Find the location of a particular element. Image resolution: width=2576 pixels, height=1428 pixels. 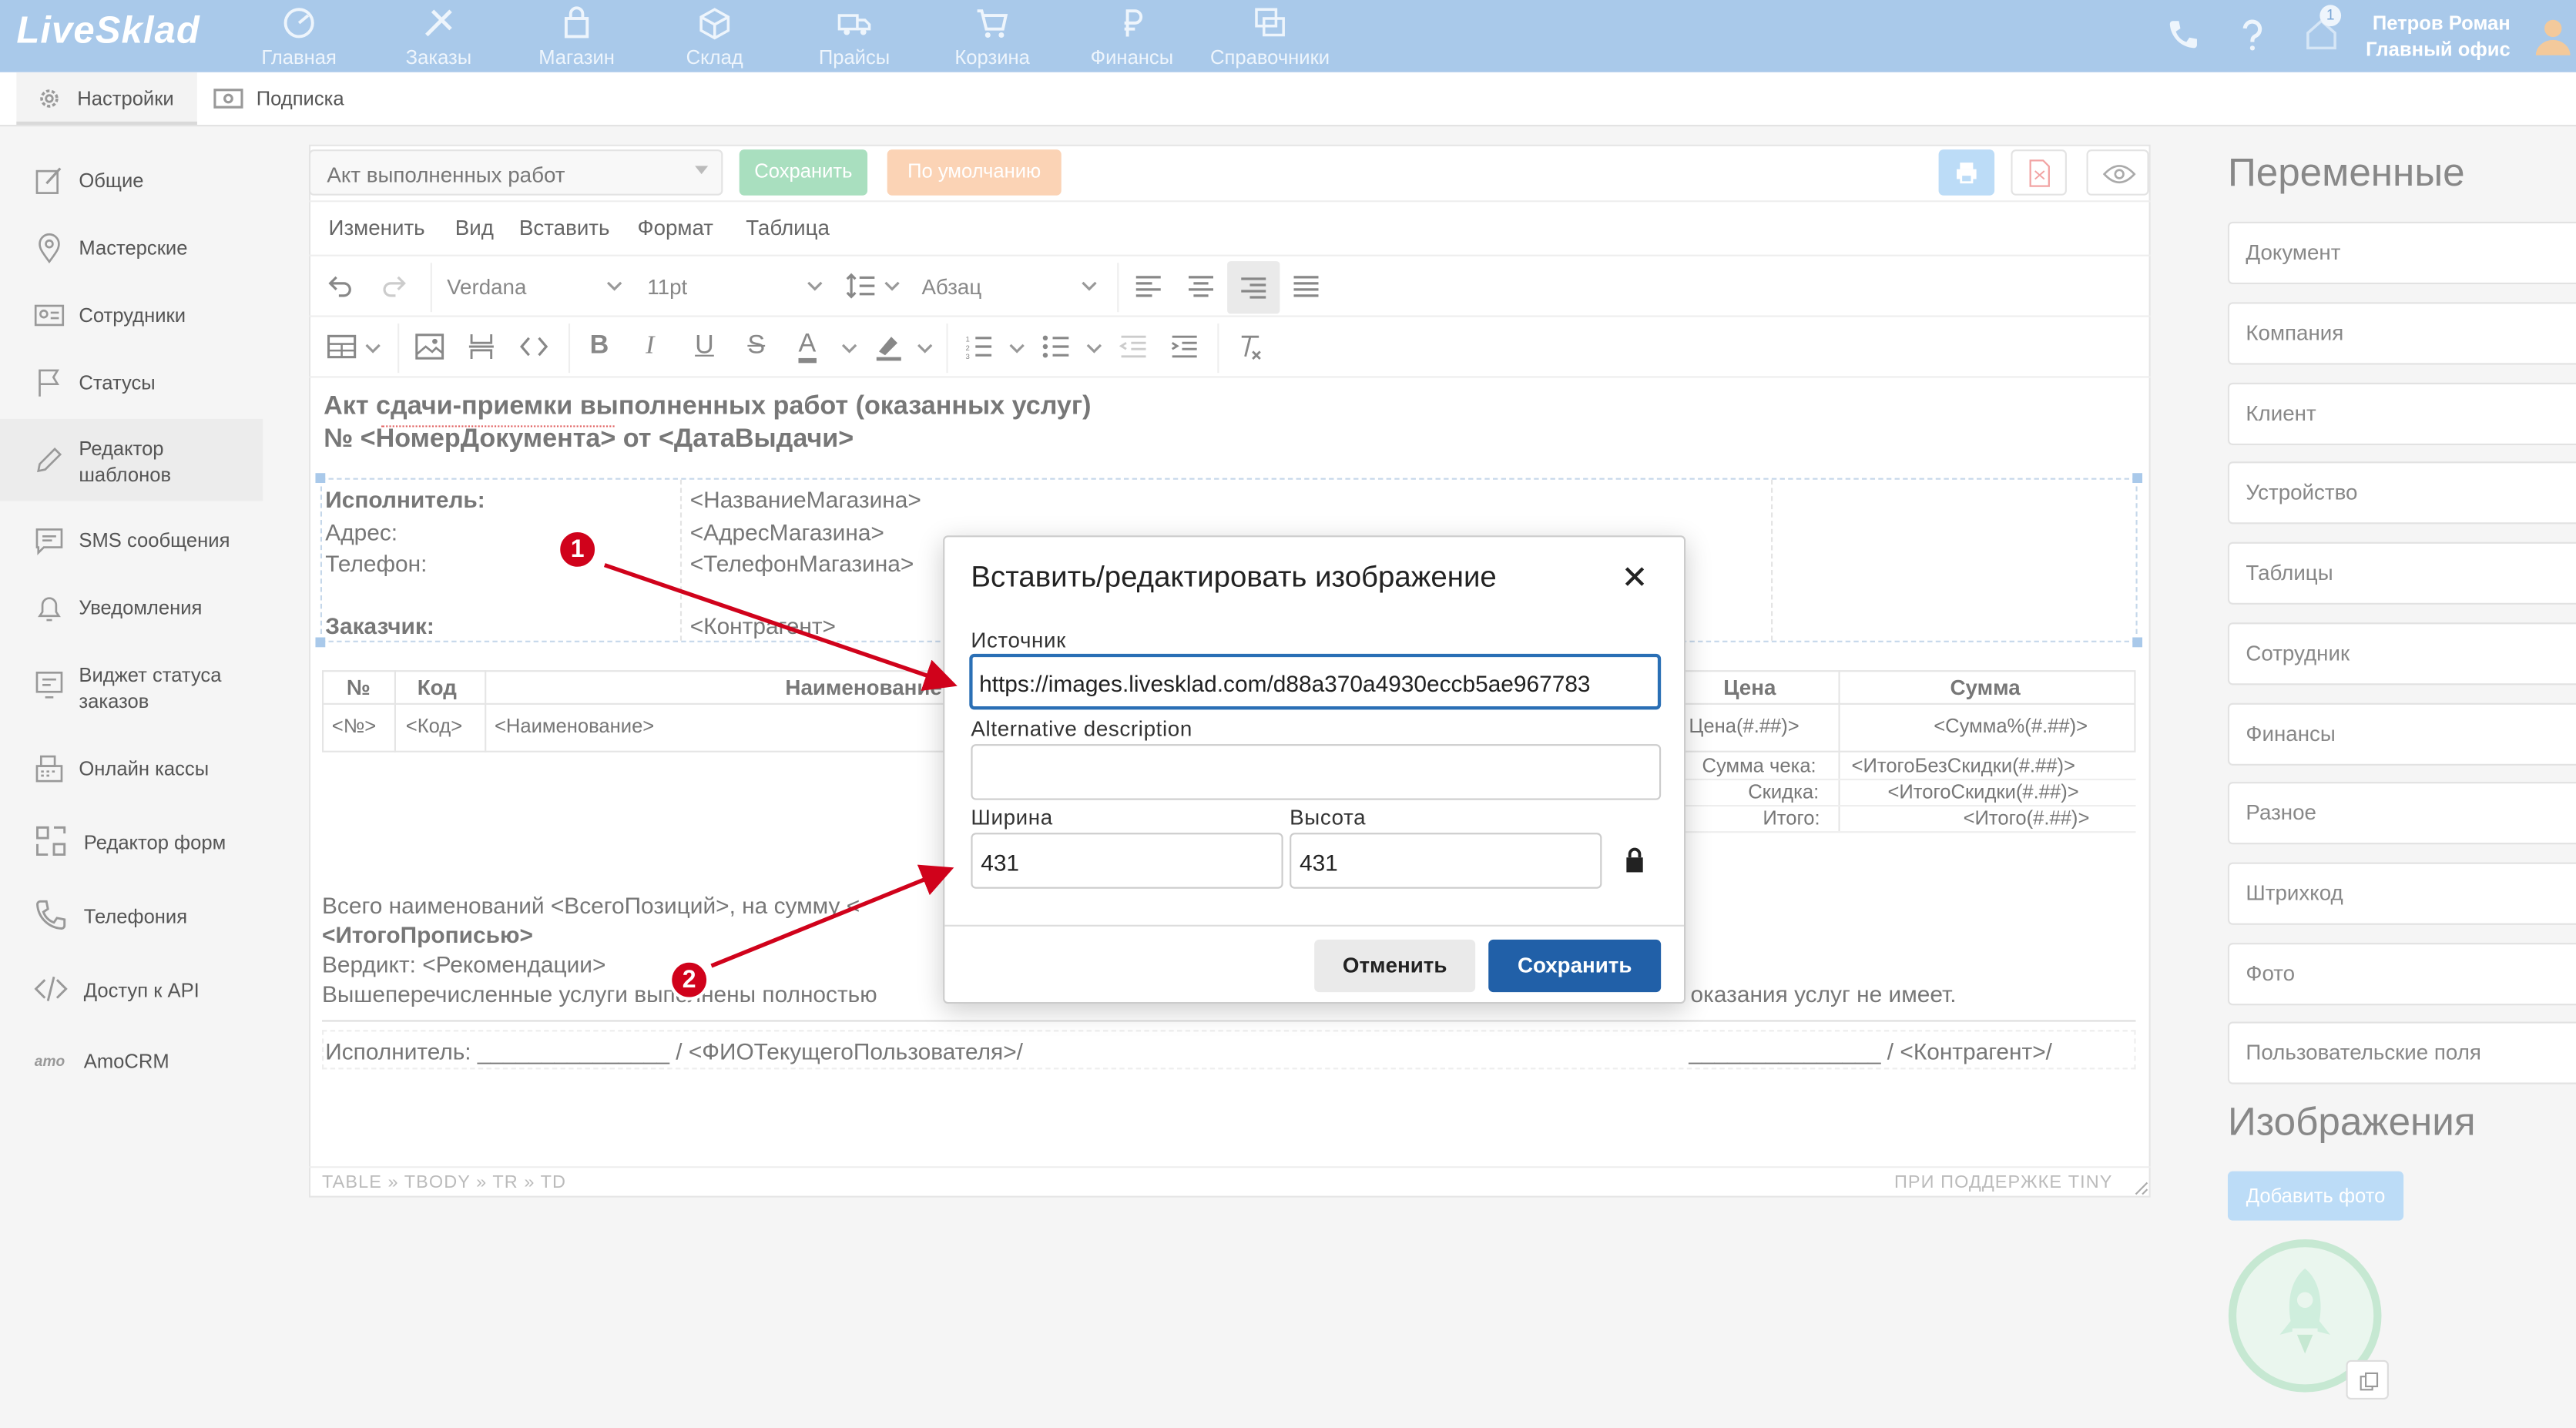

nav-prices: Прайсы is located at coordinates (855, 37).